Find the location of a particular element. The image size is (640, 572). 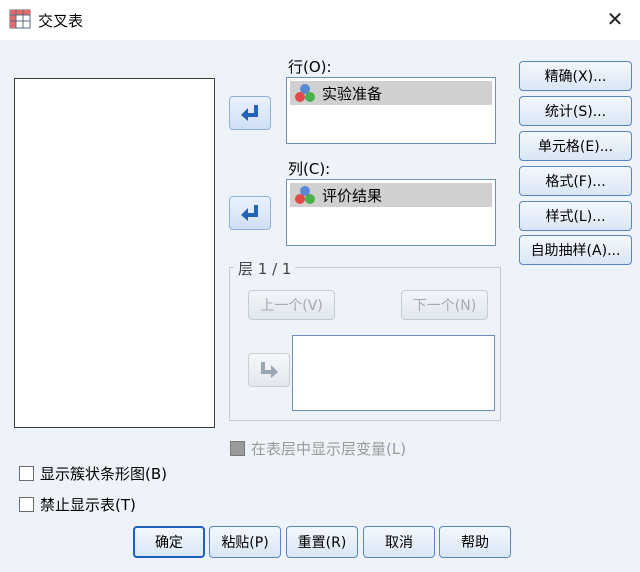

cancel-button: 取消 is located at coordinates (399, 542).